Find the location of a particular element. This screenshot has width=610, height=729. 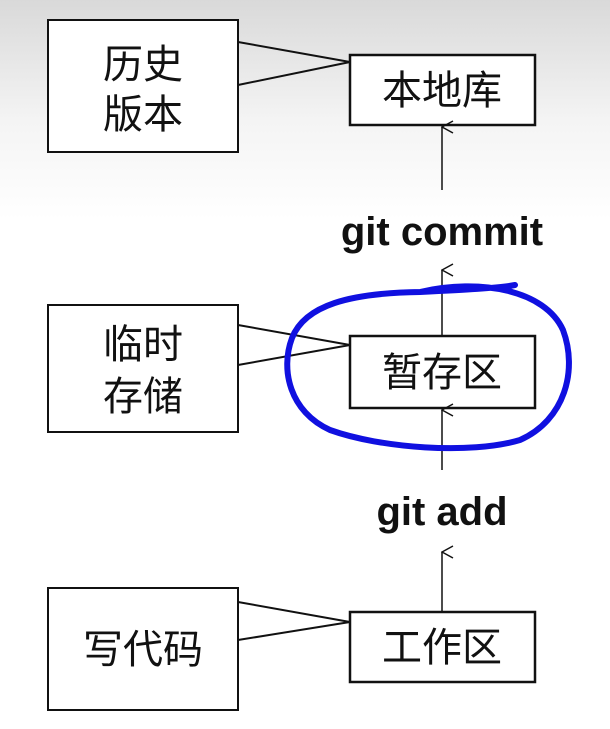

note-history: 历史 版本 is located at coordinates (199, 86).